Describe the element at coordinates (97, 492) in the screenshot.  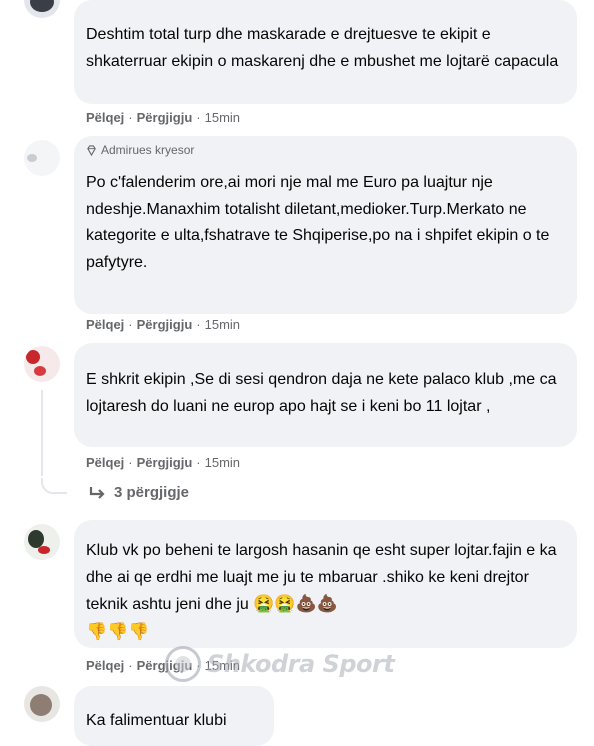
I see `reply-arrow-icon` at that location.